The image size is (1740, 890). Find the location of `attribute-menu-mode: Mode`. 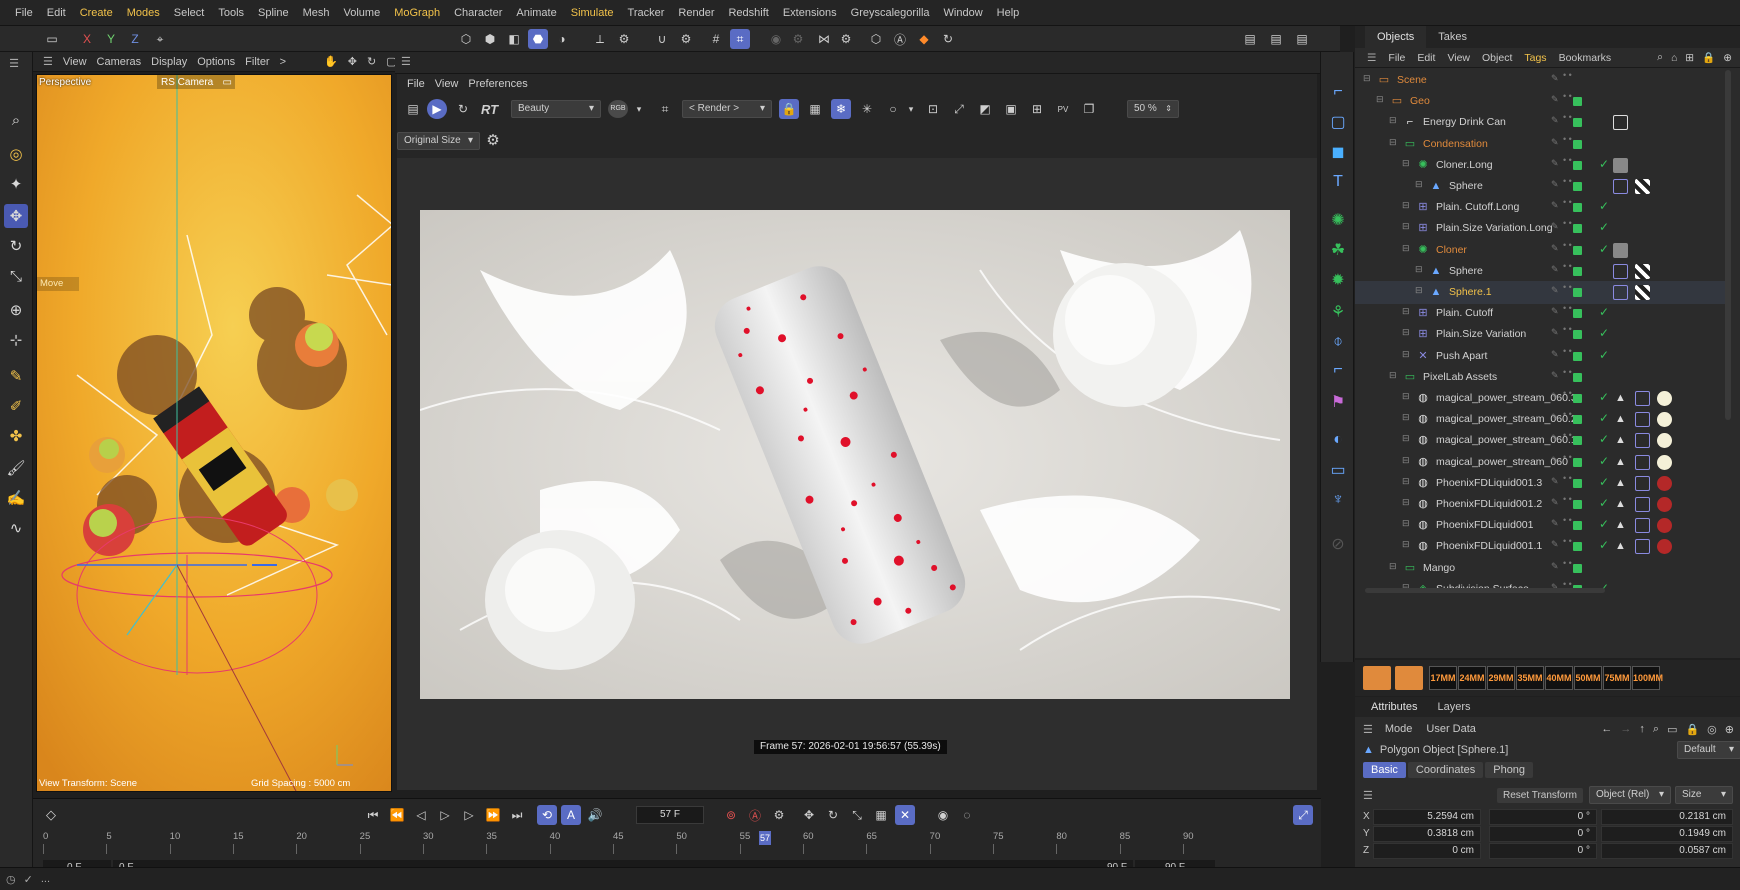

attribute-menu-mode: Mode is located at coordinates (1399, 729).